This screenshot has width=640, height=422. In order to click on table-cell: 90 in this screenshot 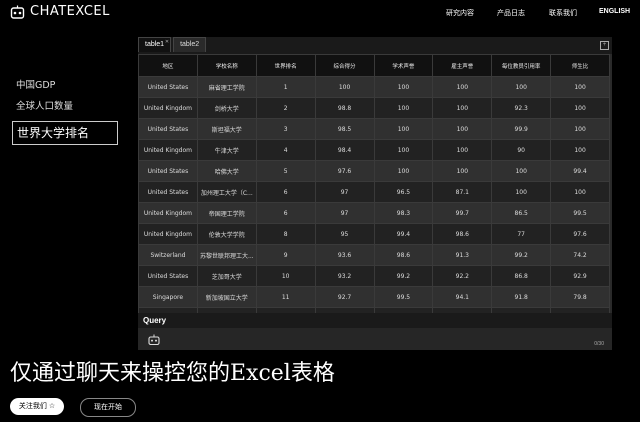, I will do `click(521, 150)`.